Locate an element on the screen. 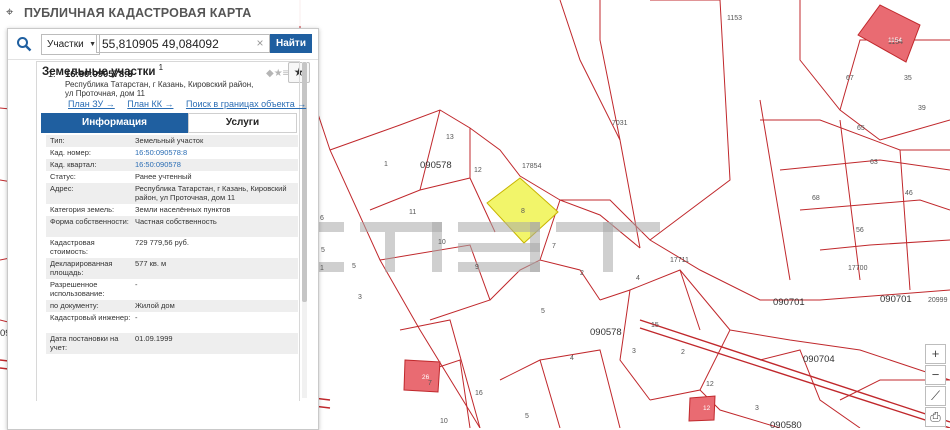 This screenshot has width=950, height=430. find-button: Найти is located at coordinates (291, 43).